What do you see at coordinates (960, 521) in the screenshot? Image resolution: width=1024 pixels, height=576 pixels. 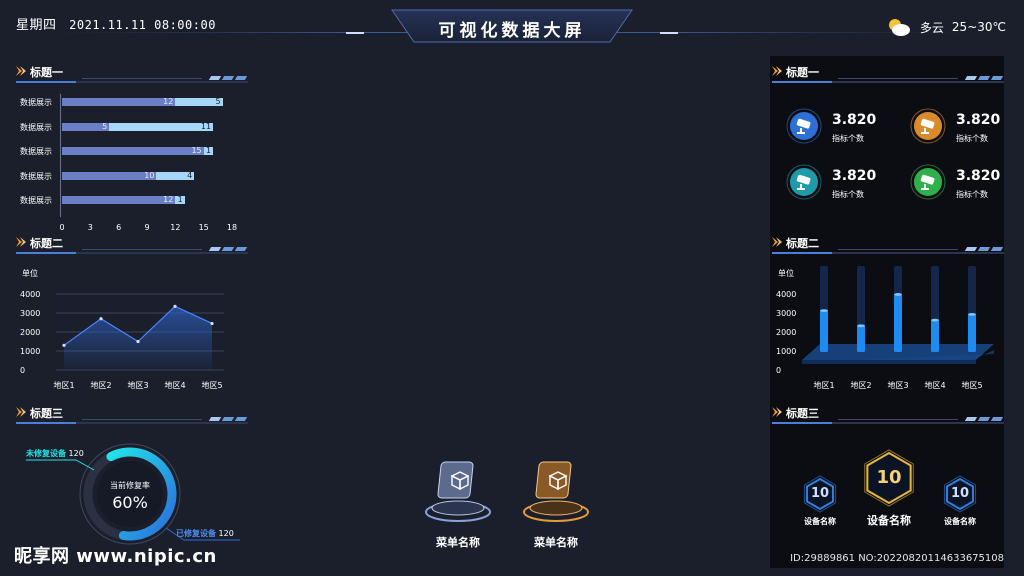 I see `device-label: 设备名称` at bounding box center [960, 521].